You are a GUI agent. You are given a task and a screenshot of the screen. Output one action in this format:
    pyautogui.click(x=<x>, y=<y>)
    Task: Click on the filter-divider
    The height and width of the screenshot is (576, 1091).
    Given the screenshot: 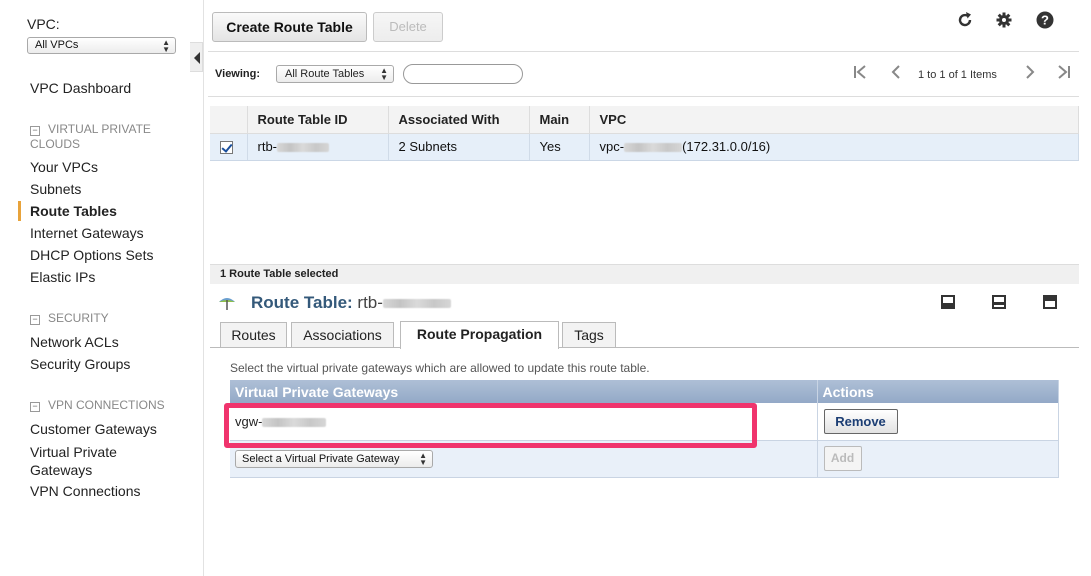 What is the action you would take?
    pyautogui.click(x=643, y=96)
    